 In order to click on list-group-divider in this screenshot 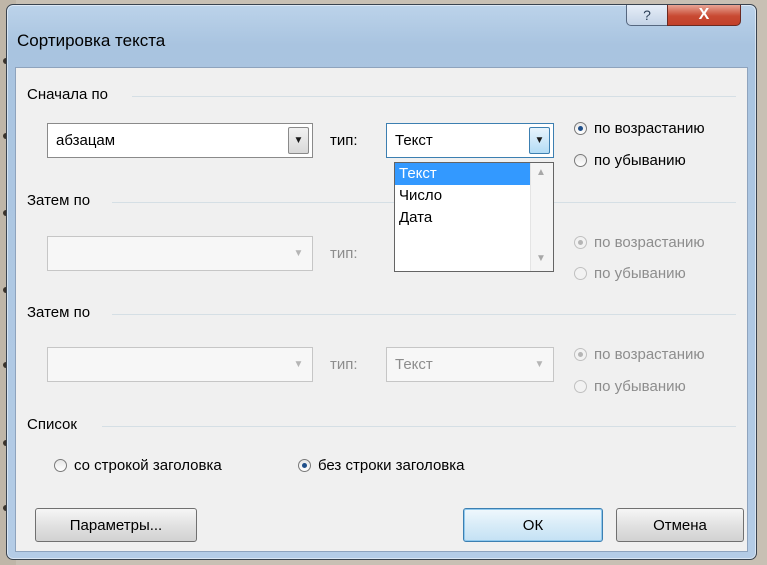, I will do `click(419, 426)`.